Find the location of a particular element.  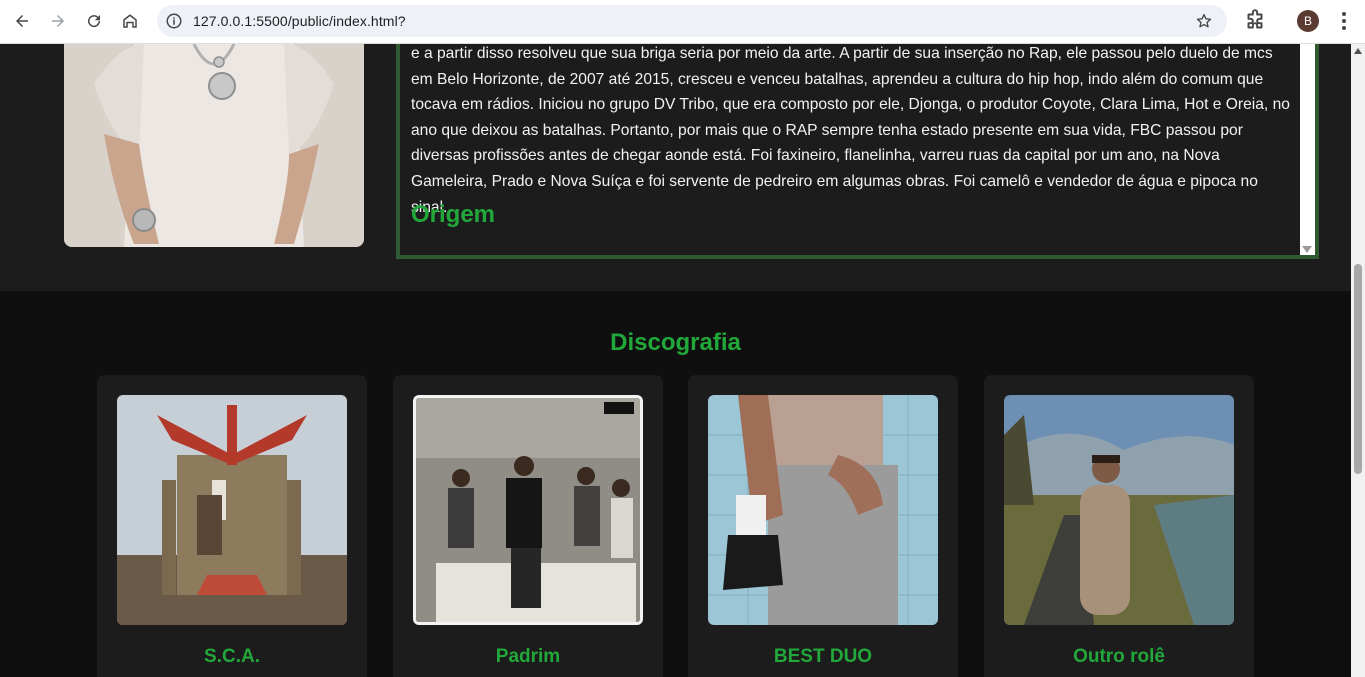

site-info-icon is located at coordinates (174, 21).